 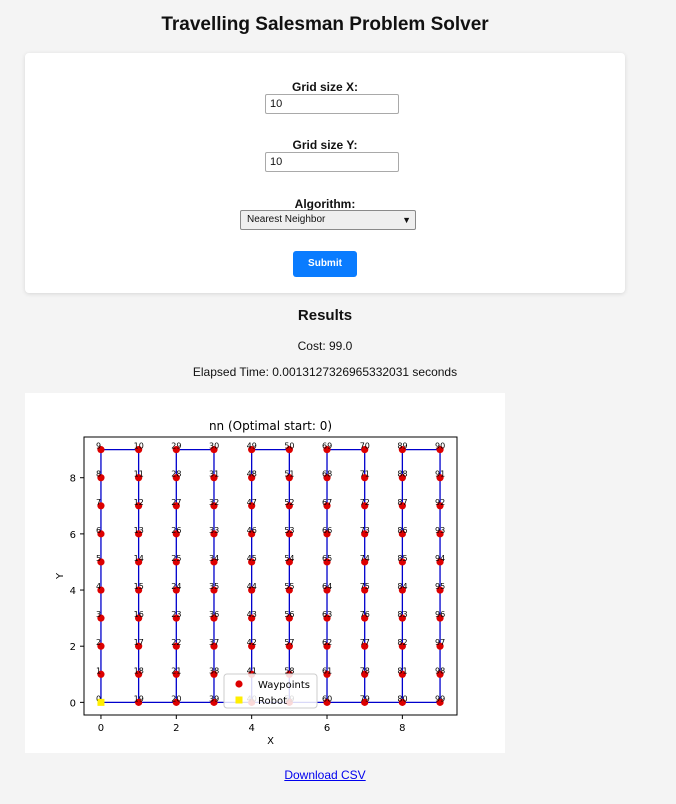 I want to click on waypoint-label: 1, so click(x=98, y=670).